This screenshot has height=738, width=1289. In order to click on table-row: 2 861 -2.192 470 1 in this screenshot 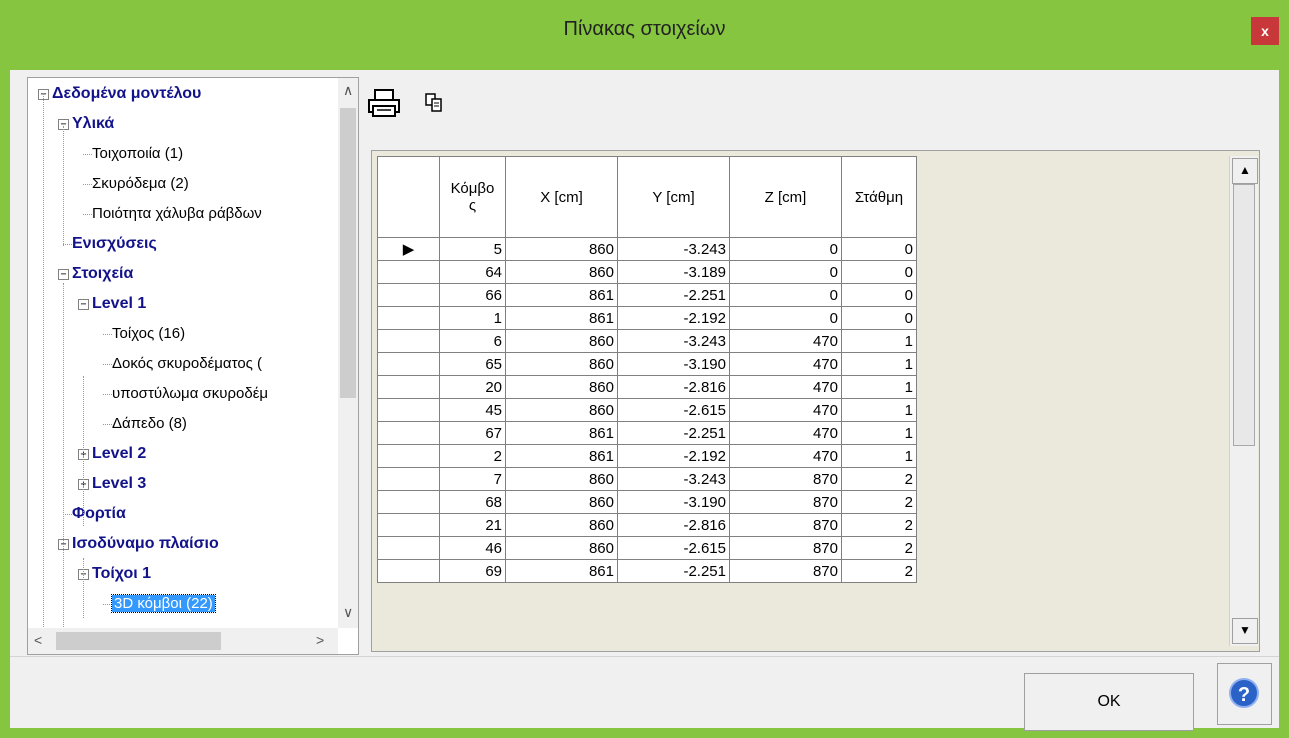, I will do `click(647, 456)`.